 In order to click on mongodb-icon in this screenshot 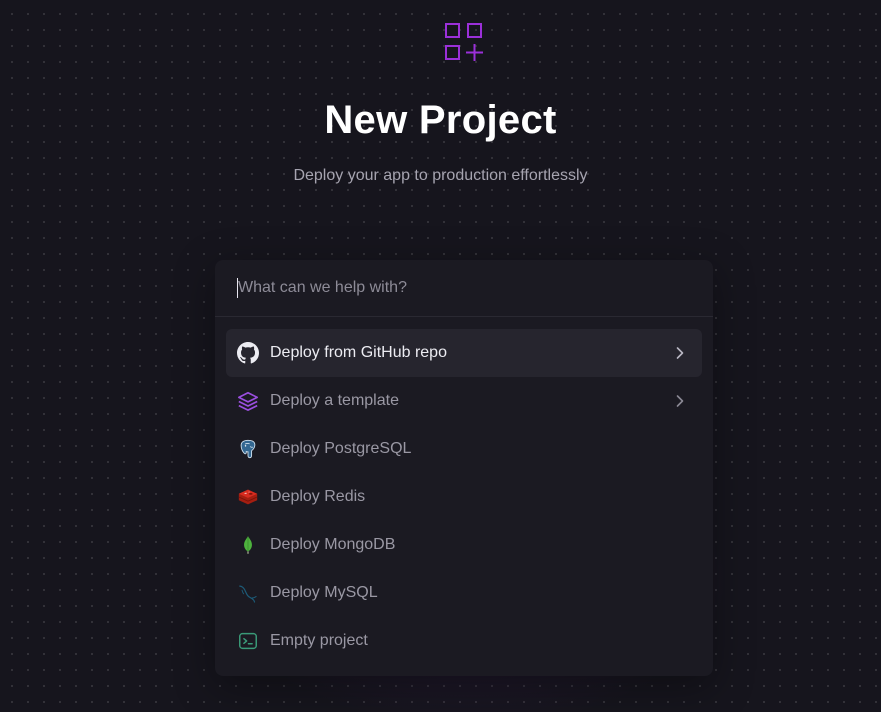, I will do `click(248, 545)`.